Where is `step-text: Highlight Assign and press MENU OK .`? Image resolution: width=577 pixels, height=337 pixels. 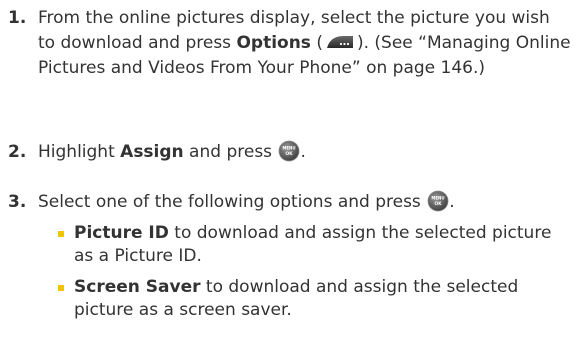
step-text: Highlight Assign and press MENU OK . is located at coordinates (304, 152).